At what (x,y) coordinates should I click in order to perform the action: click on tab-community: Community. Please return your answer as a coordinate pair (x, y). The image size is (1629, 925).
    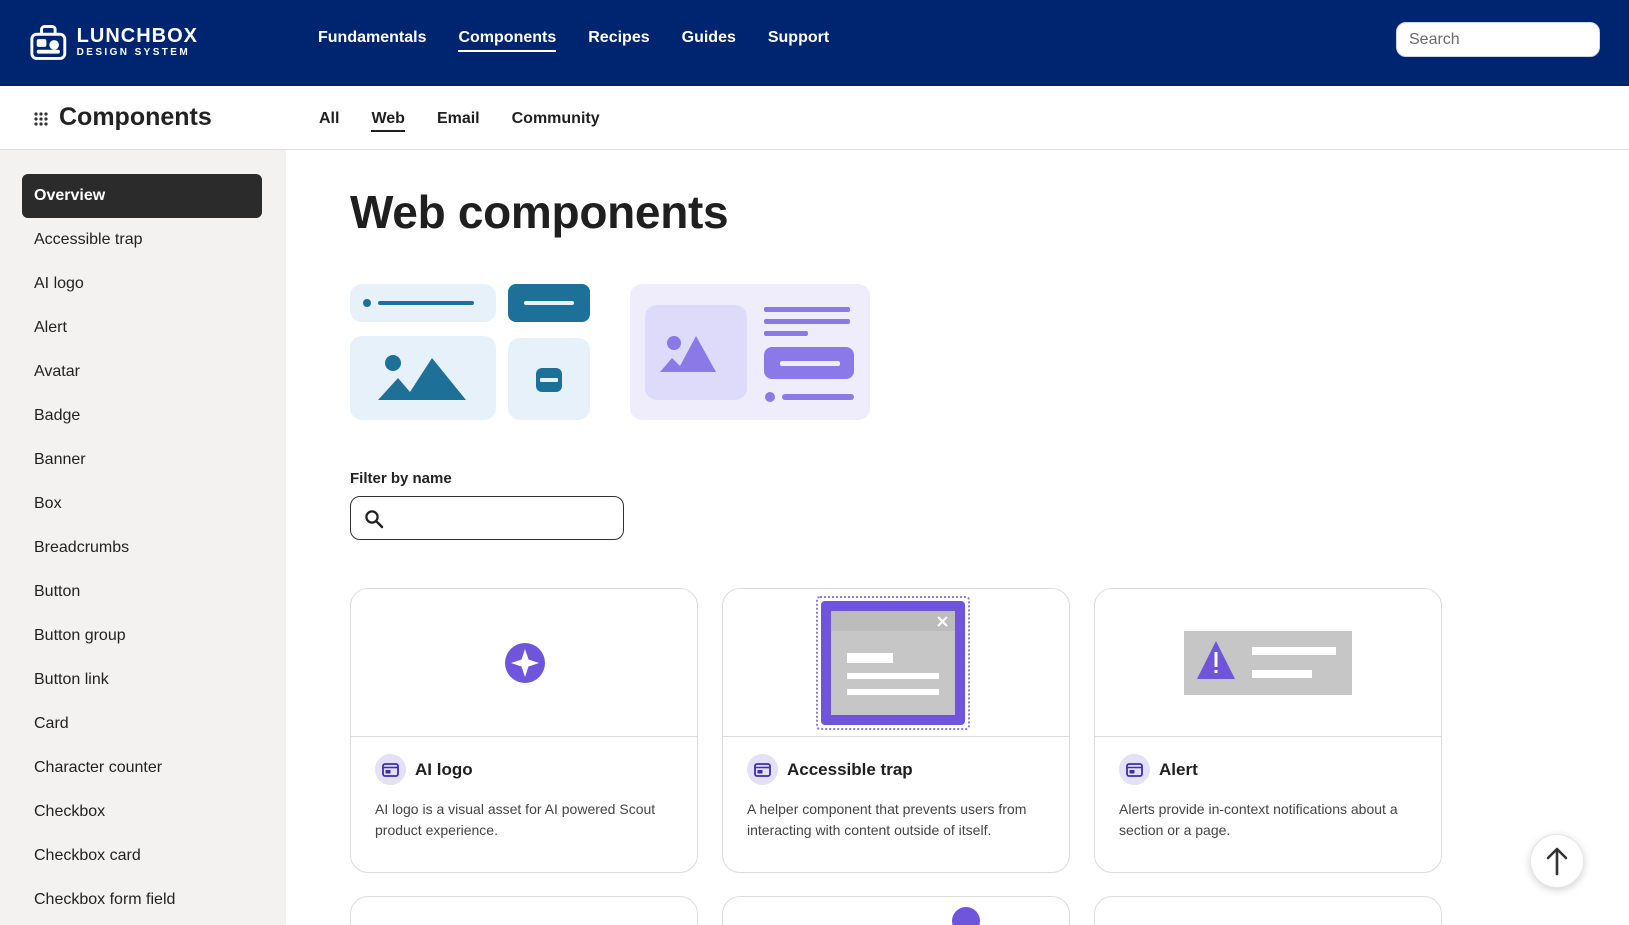
    Looking at the image, I should click on (556, 121).